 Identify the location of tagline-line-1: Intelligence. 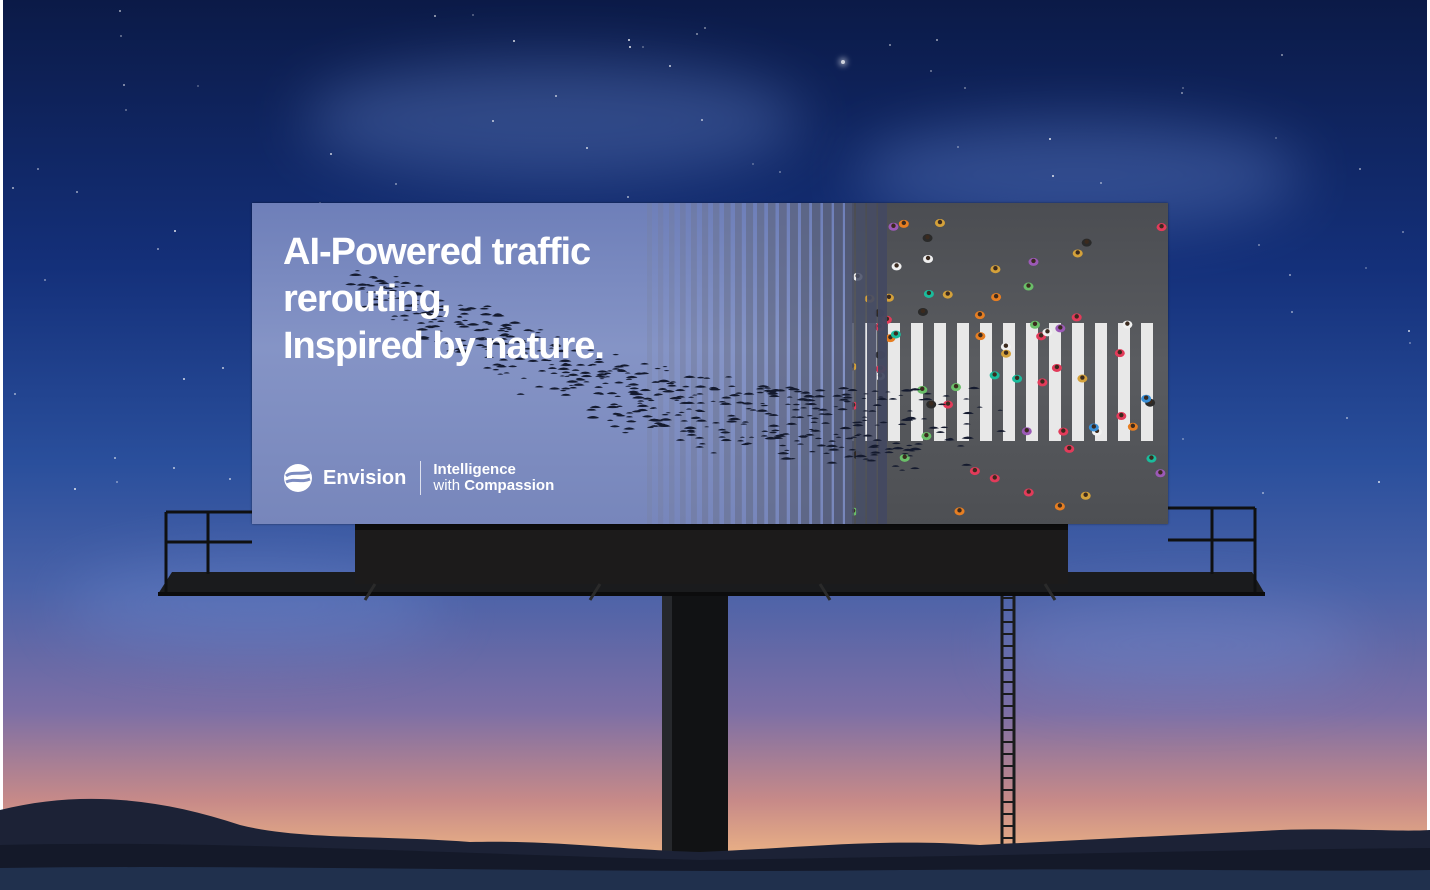
(474, 469).